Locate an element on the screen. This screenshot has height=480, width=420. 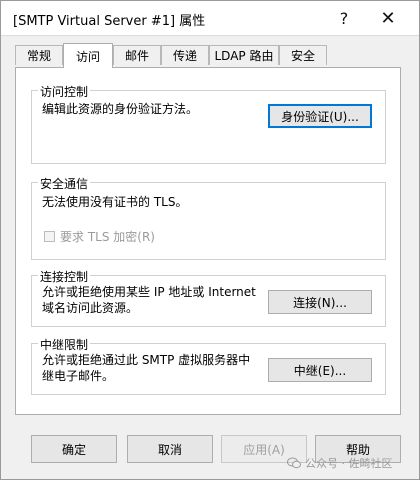
watermark-text: 公众号 · 佐畸社区 is located at coordinates (349, 463).